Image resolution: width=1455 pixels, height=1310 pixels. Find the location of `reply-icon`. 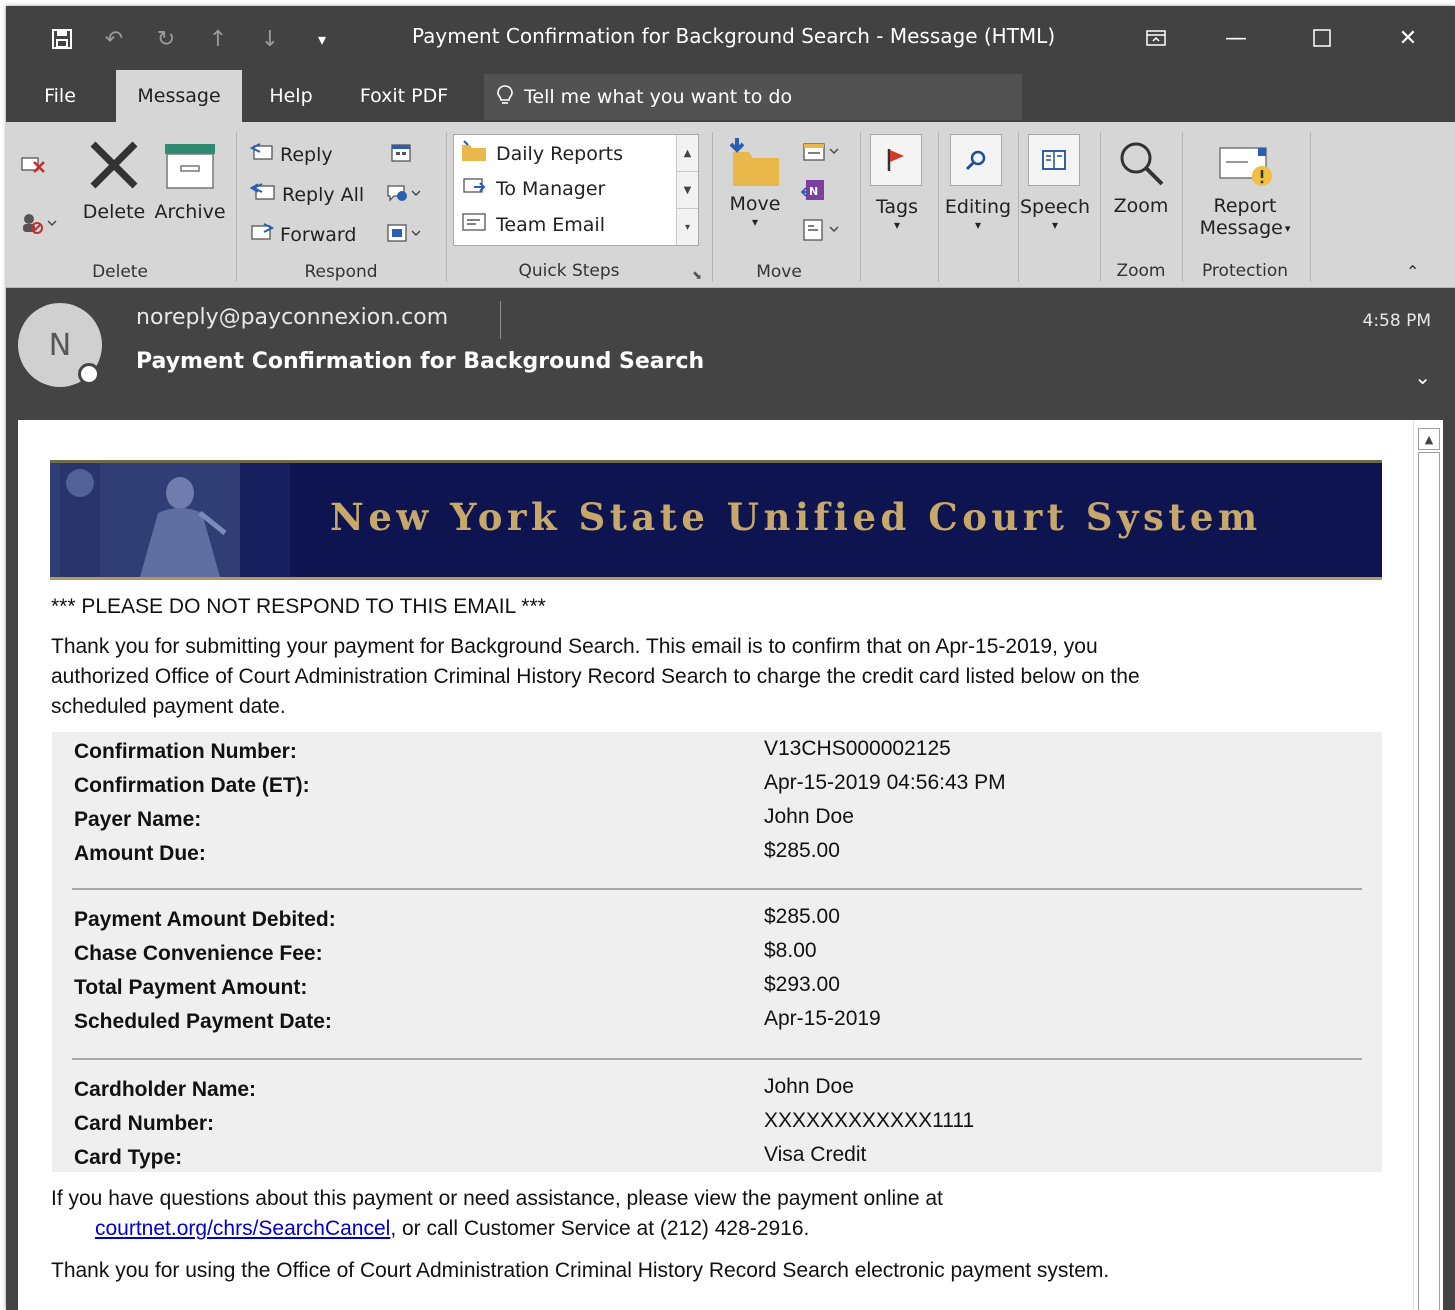

reply-icon is located at coordinates (261, 154).